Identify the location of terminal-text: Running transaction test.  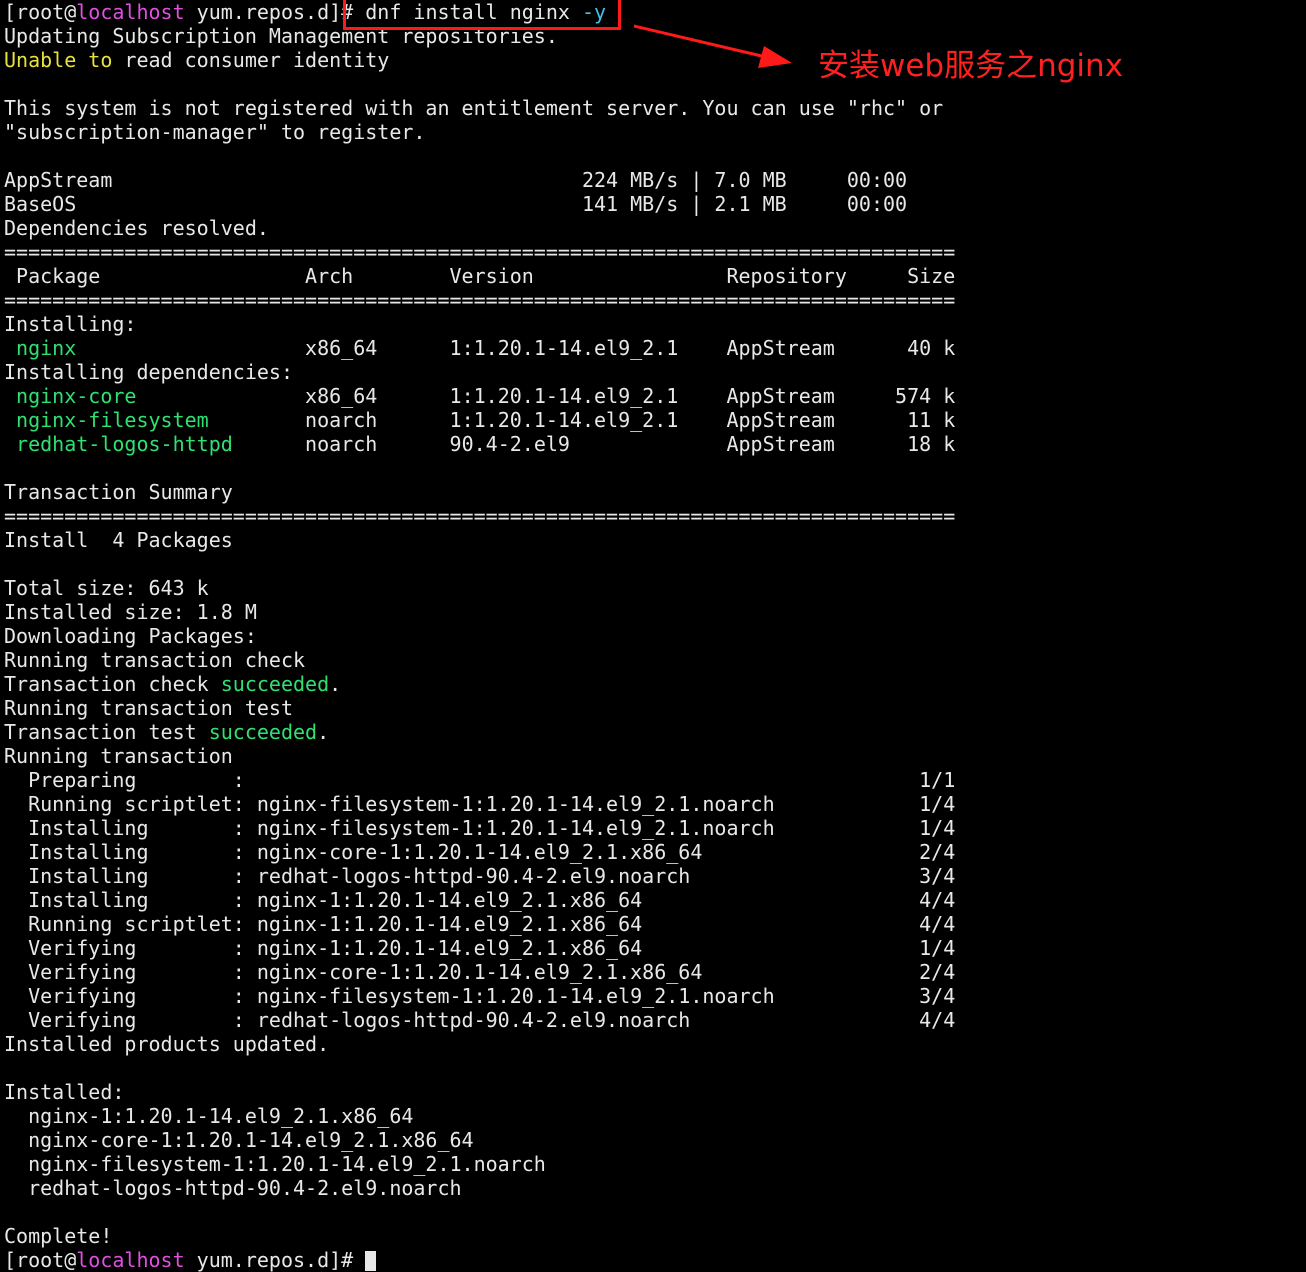
(148, 708).